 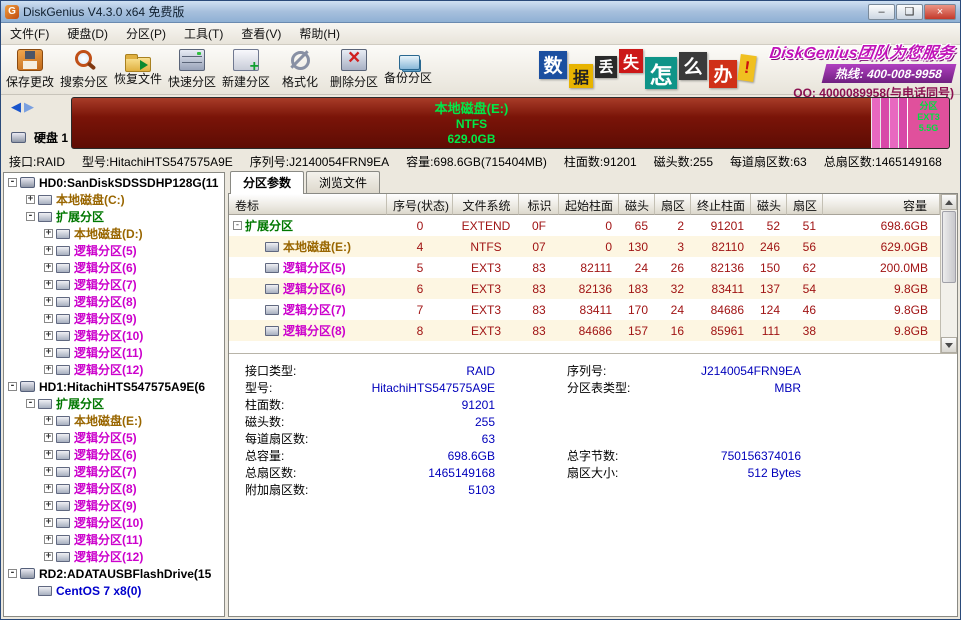 What do you see at coordinates (486, 204) in the screenshot?
I see `column-header: 文件系统` at bounding box center [486, 204].